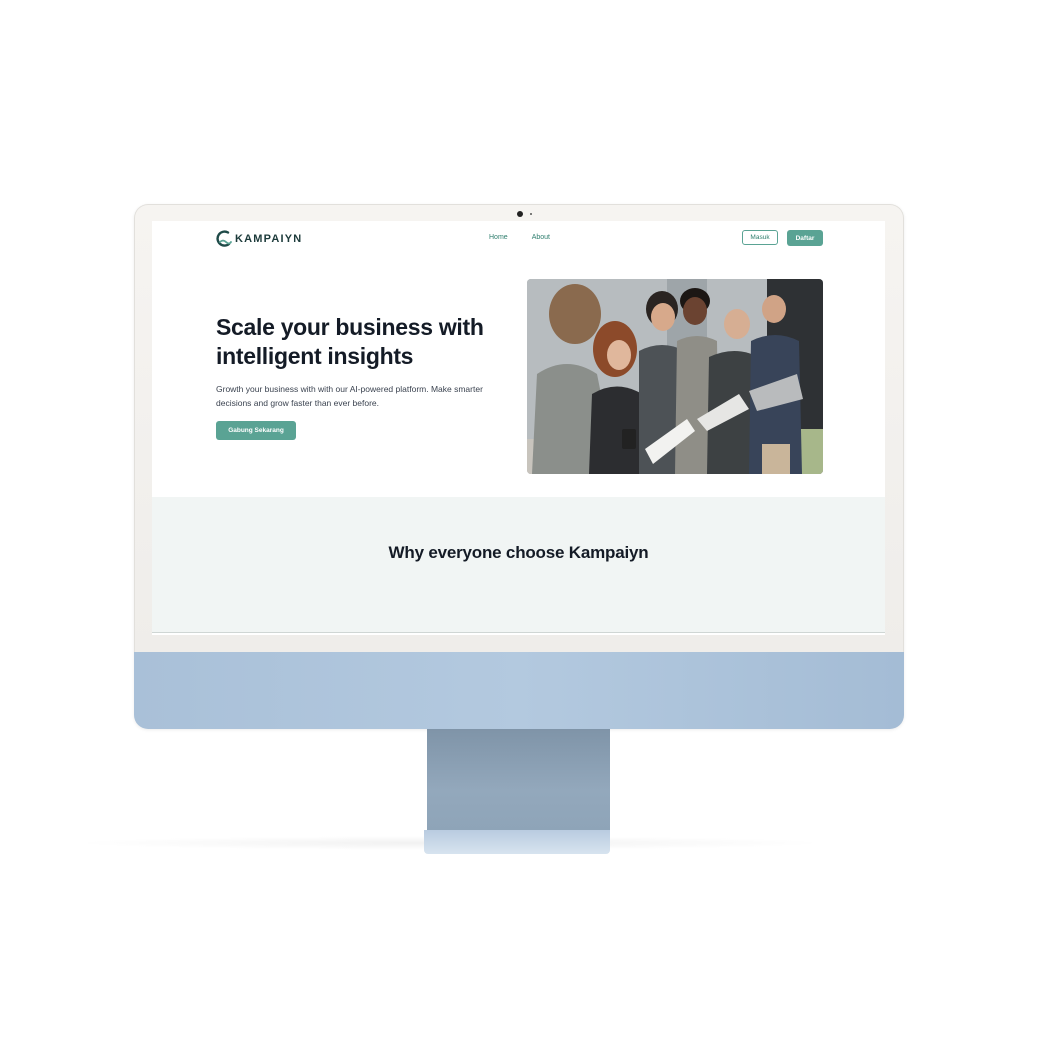  I want to click on monitor-stand, so click(518, 780).